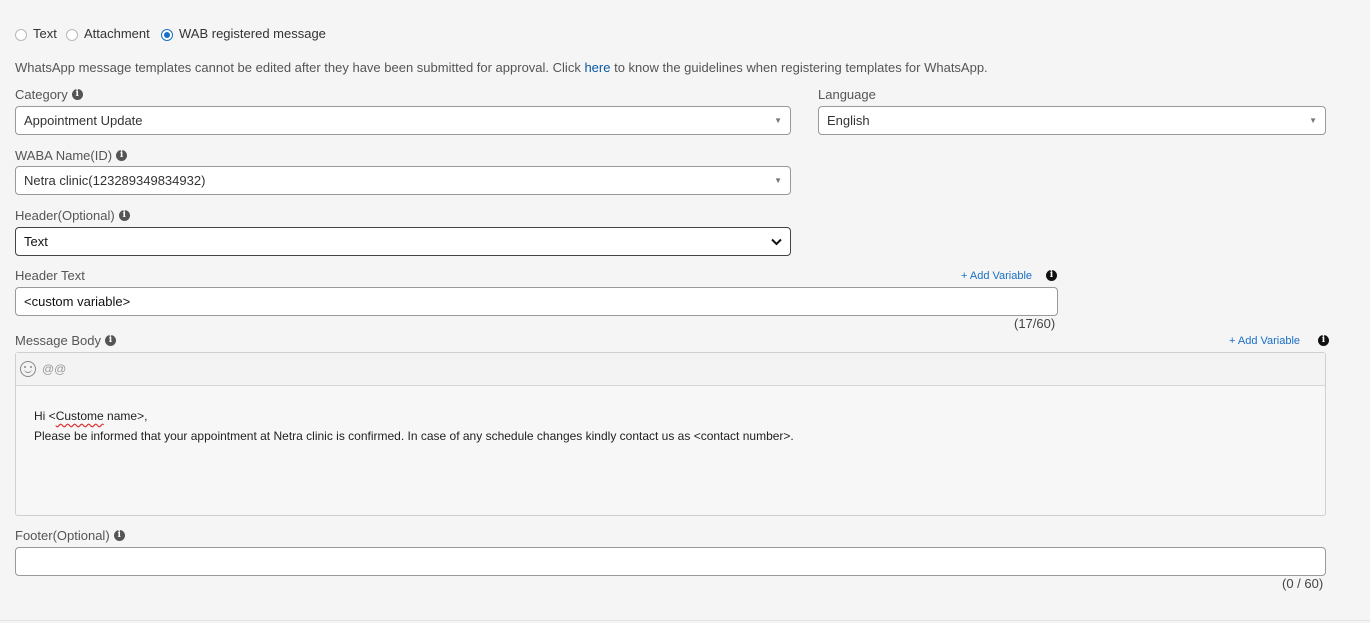  Describe the element at coordinates (65, 340) in the screenshot. I see `message-body-label: Message Body i` at that location.